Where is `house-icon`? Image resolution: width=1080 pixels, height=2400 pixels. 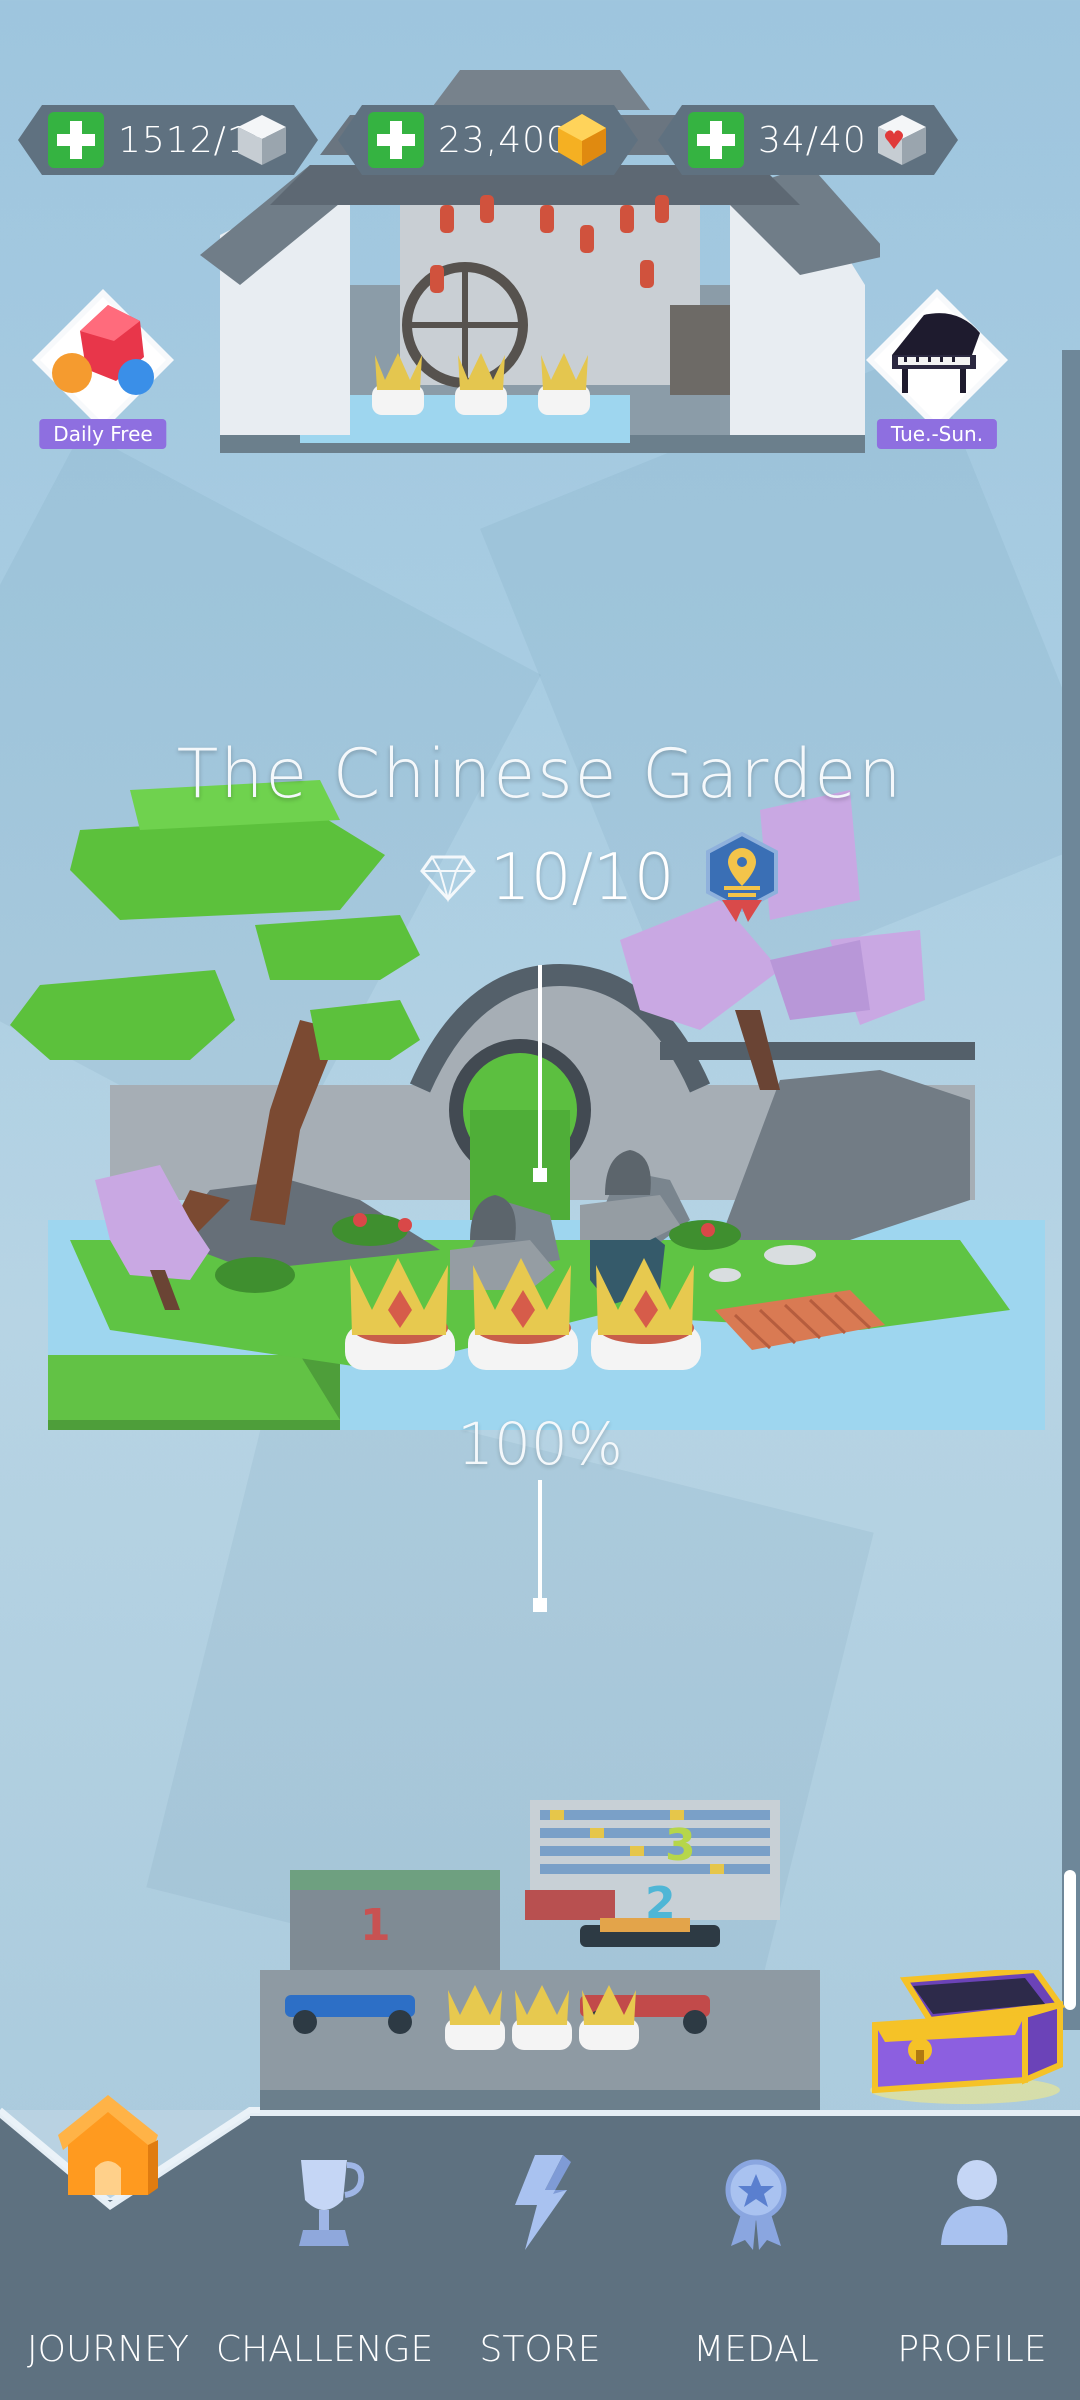
house-icon is located at coordinates (108, 2145).